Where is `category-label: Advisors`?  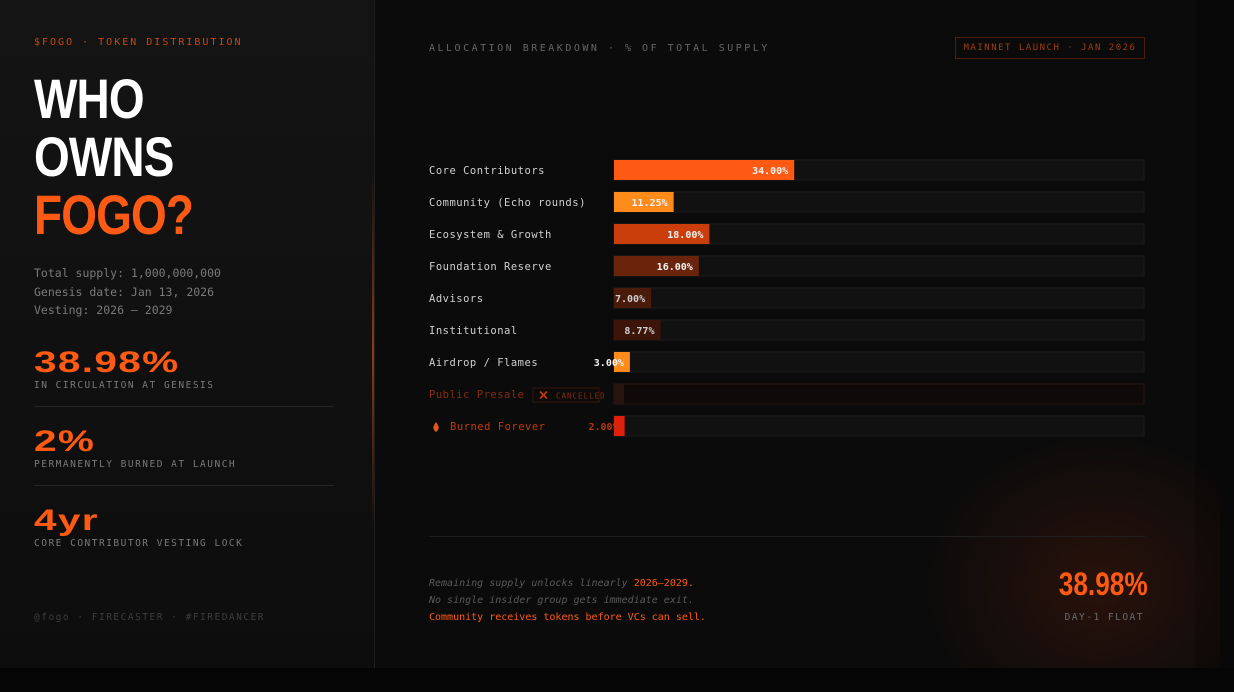 category-label: Advisors is located at coordinates (456, 299).